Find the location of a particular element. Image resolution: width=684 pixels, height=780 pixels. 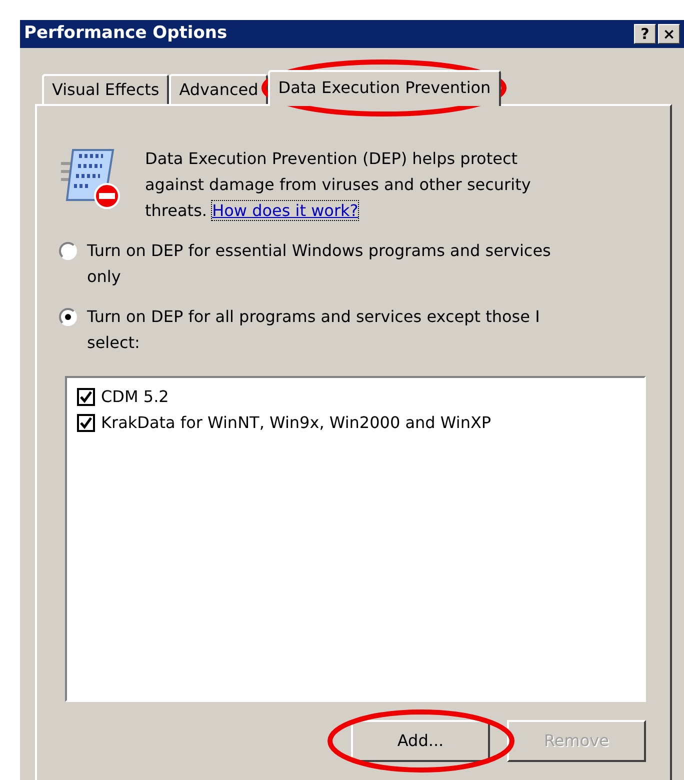

program-name: CDM 5.2 is located at coordinates (135, 397).